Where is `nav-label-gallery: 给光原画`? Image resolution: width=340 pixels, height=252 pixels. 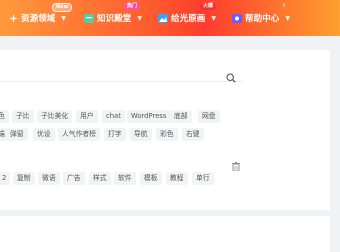
nav-label-gallery: 给光原画 is located at coordinates (188, 19).